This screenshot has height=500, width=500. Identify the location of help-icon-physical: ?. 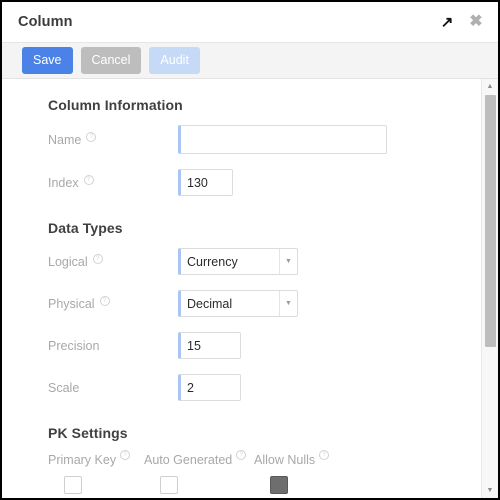
(104, 300).